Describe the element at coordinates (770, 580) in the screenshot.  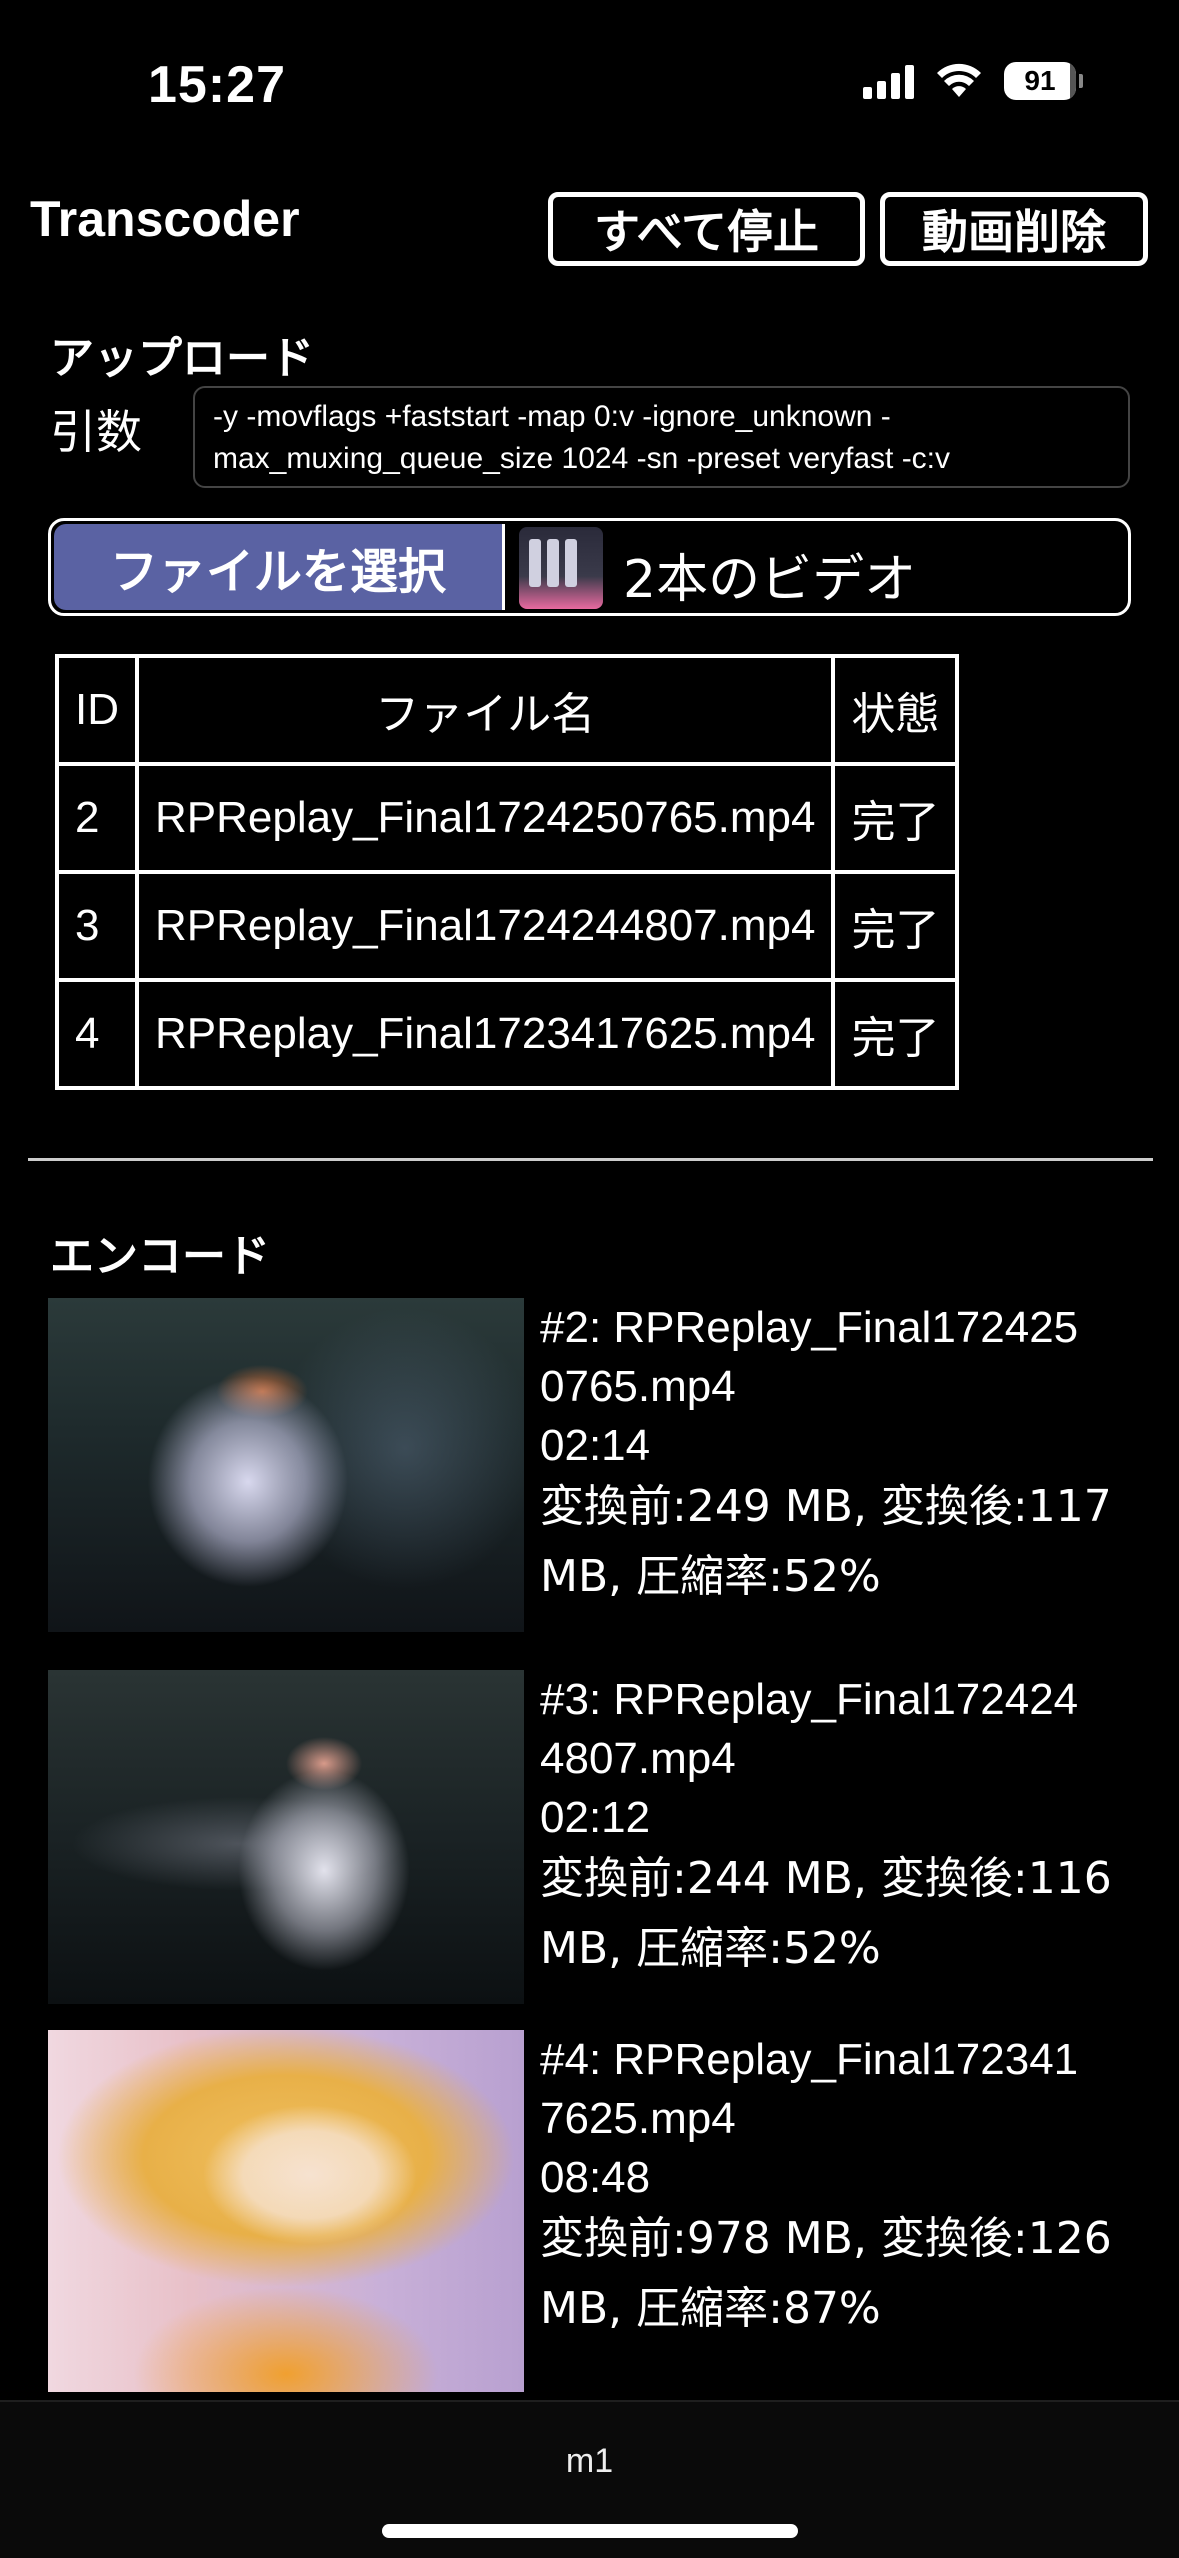
I see `selected-files-label: 2本のビデオ` at that location.